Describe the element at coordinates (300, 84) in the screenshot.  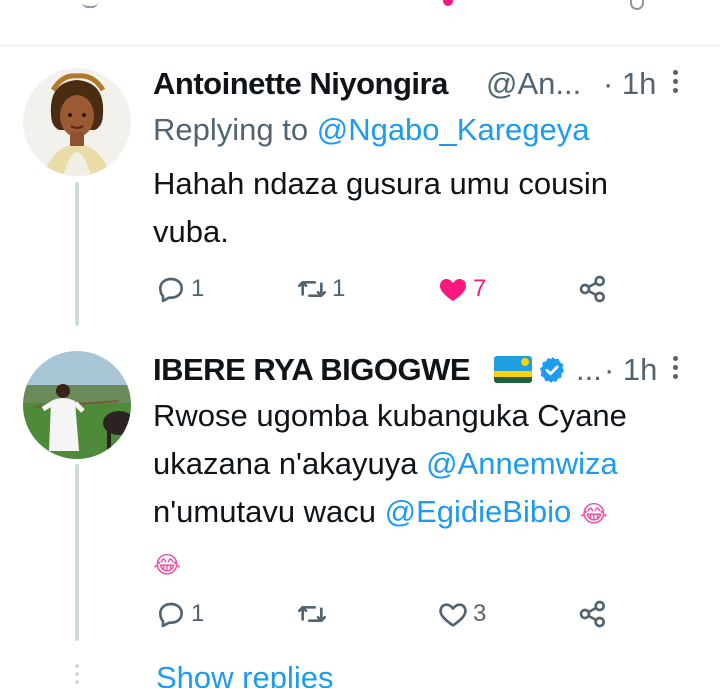
I see `display-name: Antoinette Niyongira` at that location.